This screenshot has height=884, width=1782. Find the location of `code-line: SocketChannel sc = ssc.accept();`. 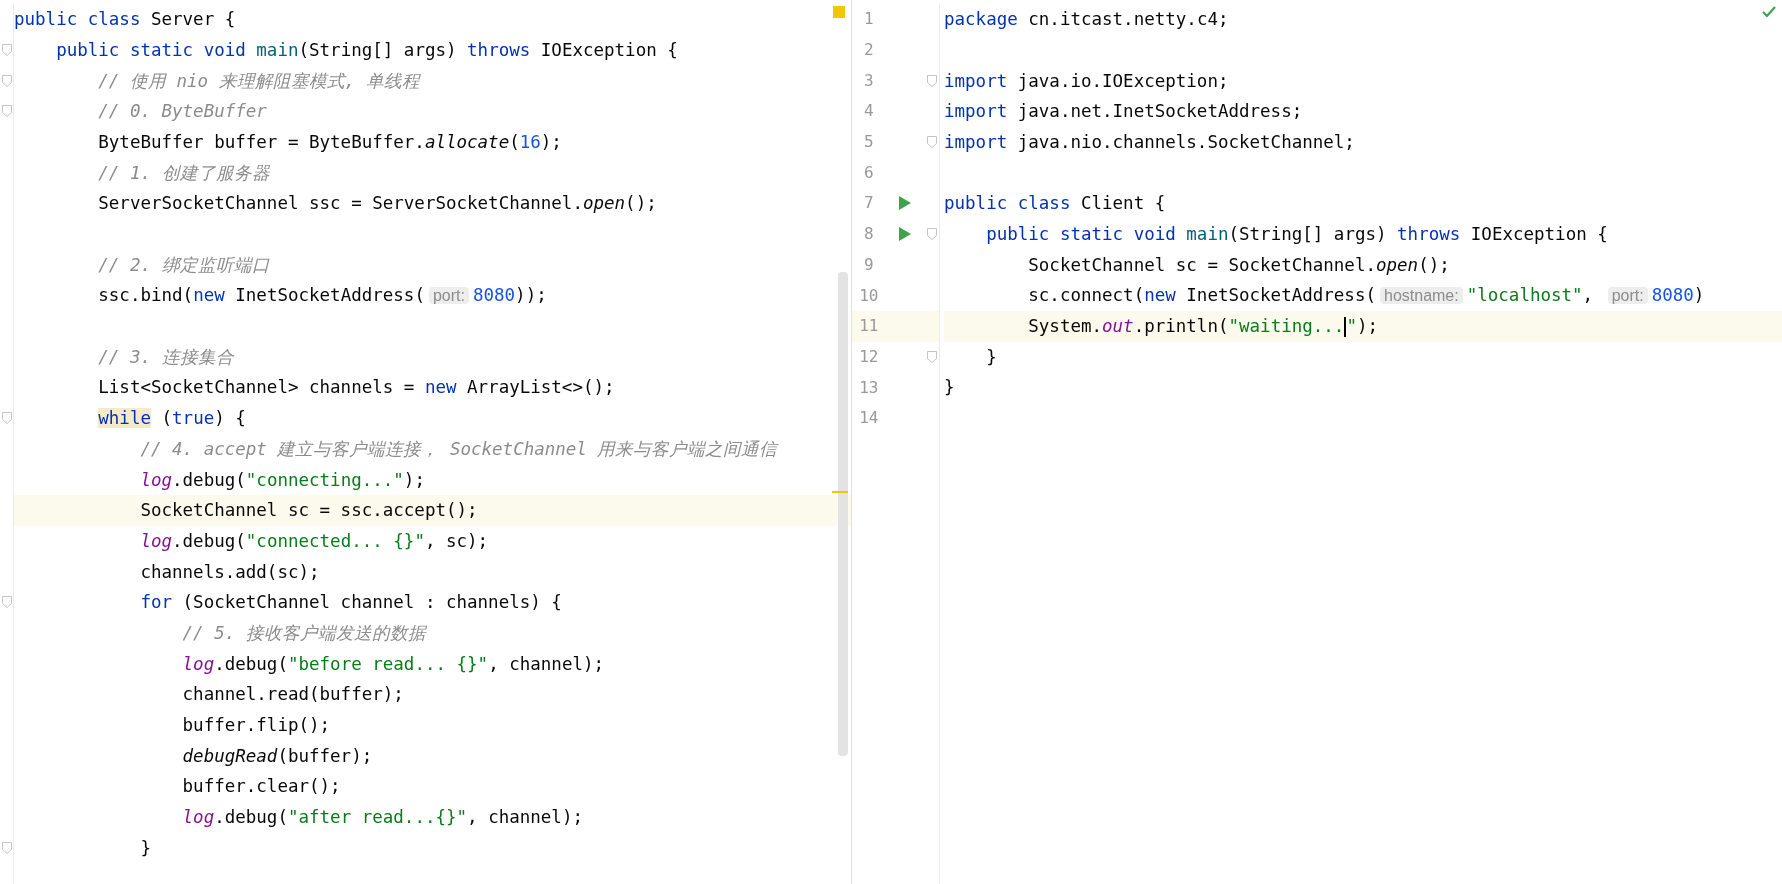

code-line: SocketChannel sc = ssc.accept(); is located at coordinates (308, 511).